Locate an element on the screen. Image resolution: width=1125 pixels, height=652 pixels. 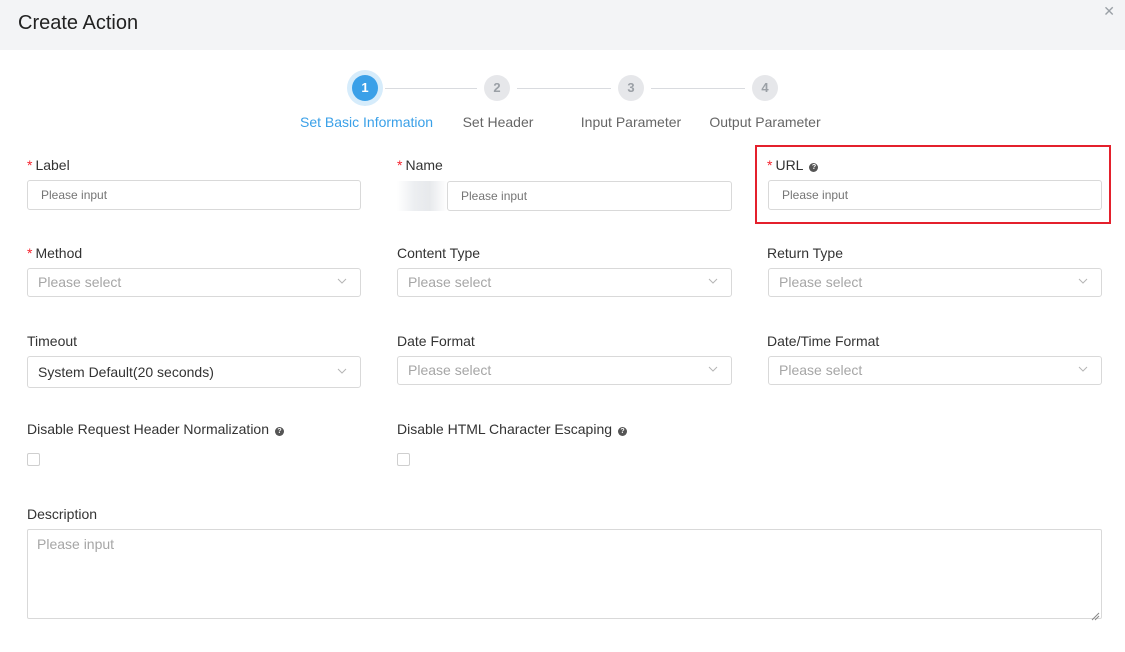
content-type-field-label: Content Type is located at coordinates (439, 253).